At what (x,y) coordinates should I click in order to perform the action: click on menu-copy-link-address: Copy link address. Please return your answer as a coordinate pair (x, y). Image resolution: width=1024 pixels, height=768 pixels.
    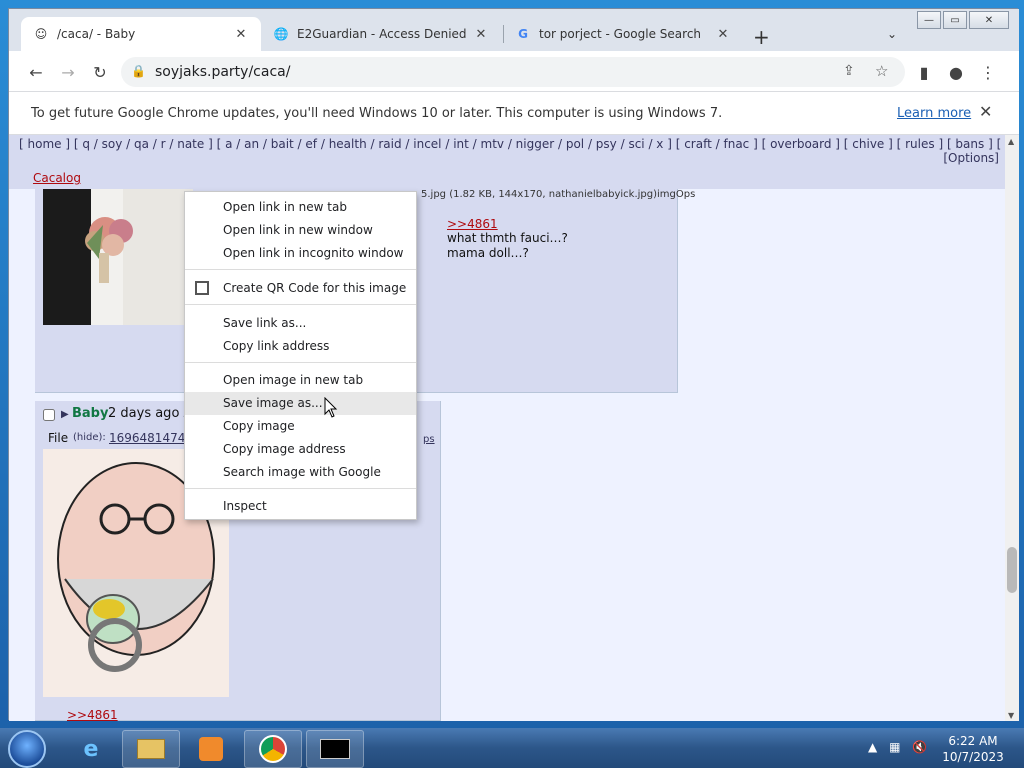
    Looking at the image, I should click on (300, 346).